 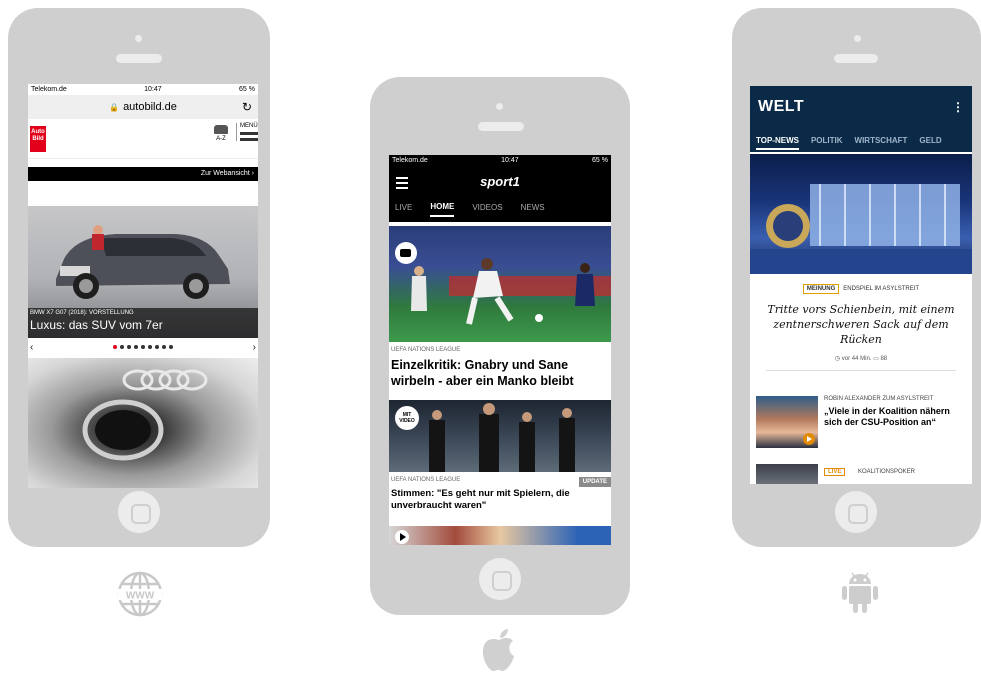 I want to click on lead-kicker: ENDSPIEL IM ASYLSTREIT, so click(x=881, y=289).